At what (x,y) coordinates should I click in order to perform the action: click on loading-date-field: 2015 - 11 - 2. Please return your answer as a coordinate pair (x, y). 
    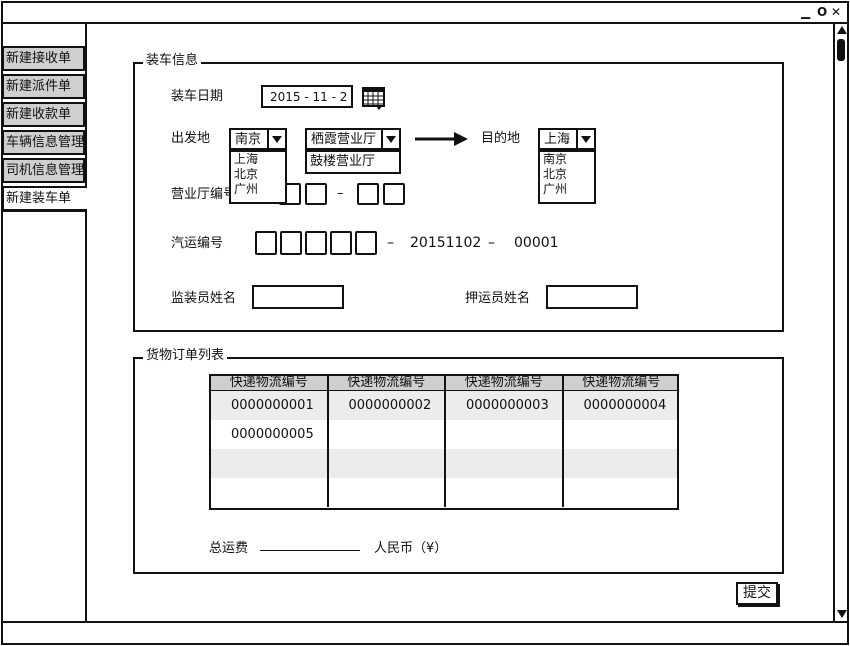
    Looking at the image, I should click on (307, 96).